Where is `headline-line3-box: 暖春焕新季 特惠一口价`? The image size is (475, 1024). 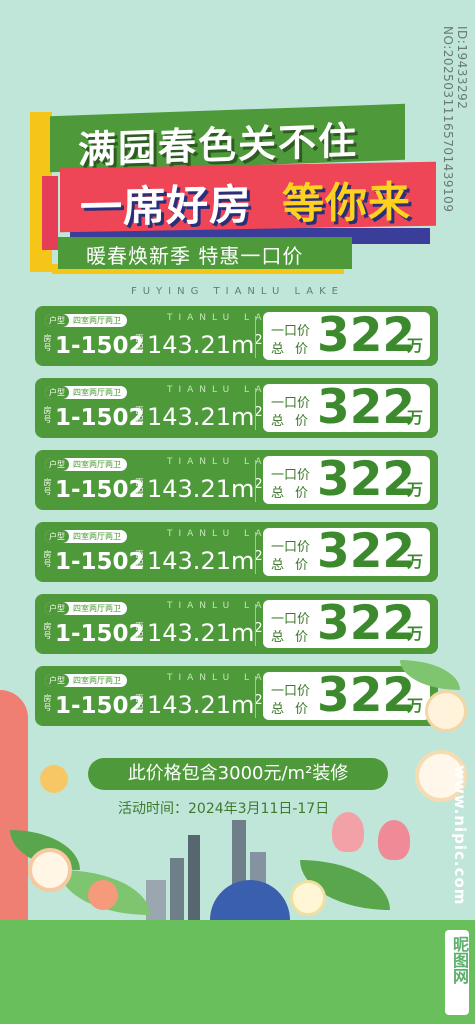 headline-line3-box: 暖春焕新季 特惠一口价 is located at coordinates (205, 253).